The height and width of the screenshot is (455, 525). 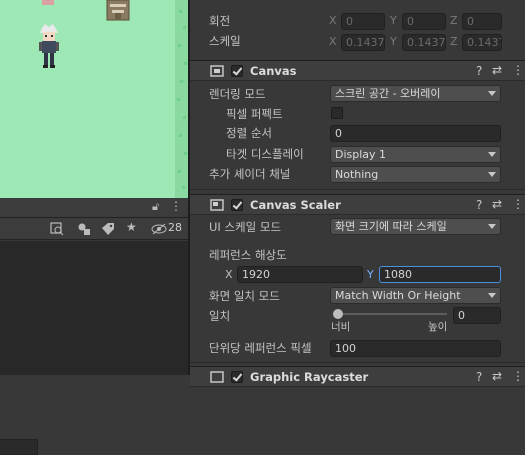 What do you see at coordinates (181, 99) in the screenshot?
I see `scene-grass-strip` at bounding box center [181, 99].